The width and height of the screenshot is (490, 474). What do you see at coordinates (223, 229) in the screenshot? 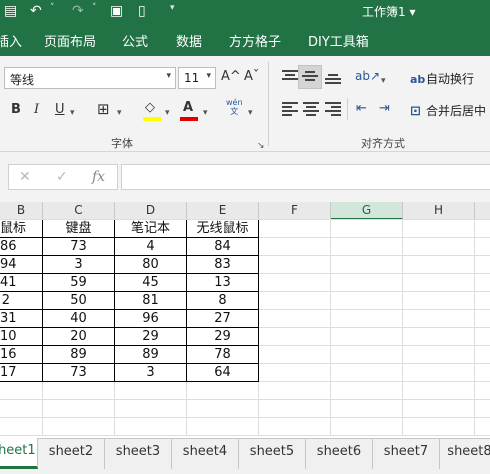
I see `table-header-cell: 无线鼠标` at bounding box center [223, 229].